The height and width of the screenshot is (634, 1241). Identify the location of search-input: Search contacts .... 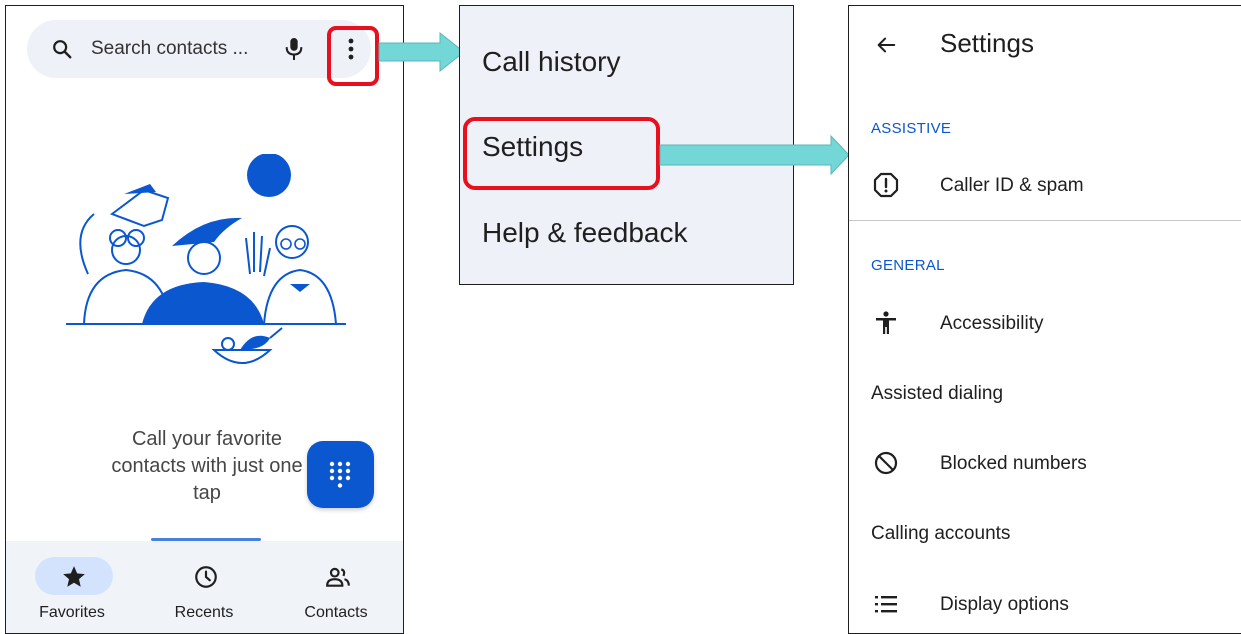
(169, 49).